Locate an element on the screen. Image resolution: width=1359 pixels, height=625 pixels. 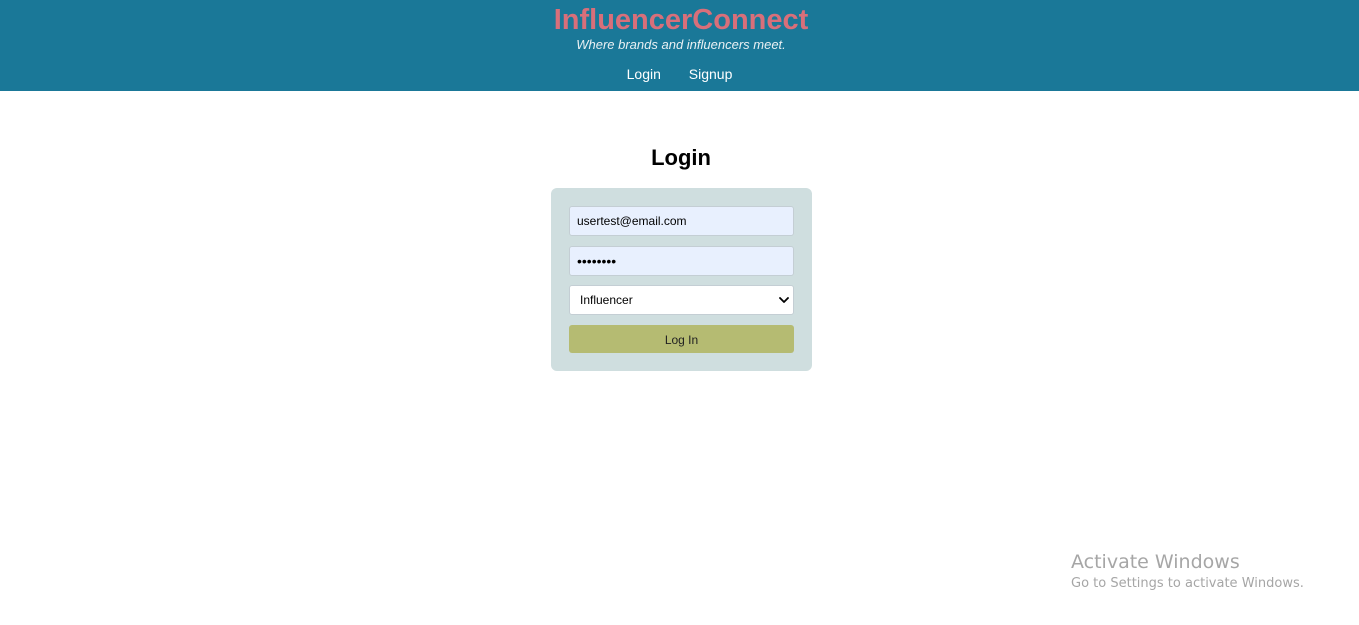
brand-tagline: Where brands and influencers meet. is located at coordinates (681, 44).